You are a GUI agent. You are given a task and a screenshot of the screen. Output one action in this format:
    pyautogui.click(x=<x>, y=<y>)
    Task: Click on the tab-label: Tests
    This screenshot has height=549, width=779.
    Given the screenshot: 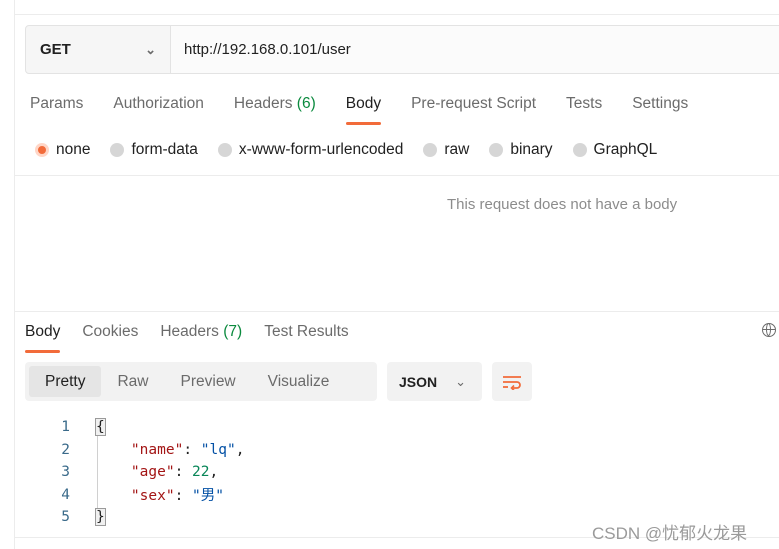 What is the action you would take?
    pyautogui.click(x=584, y=103)
    